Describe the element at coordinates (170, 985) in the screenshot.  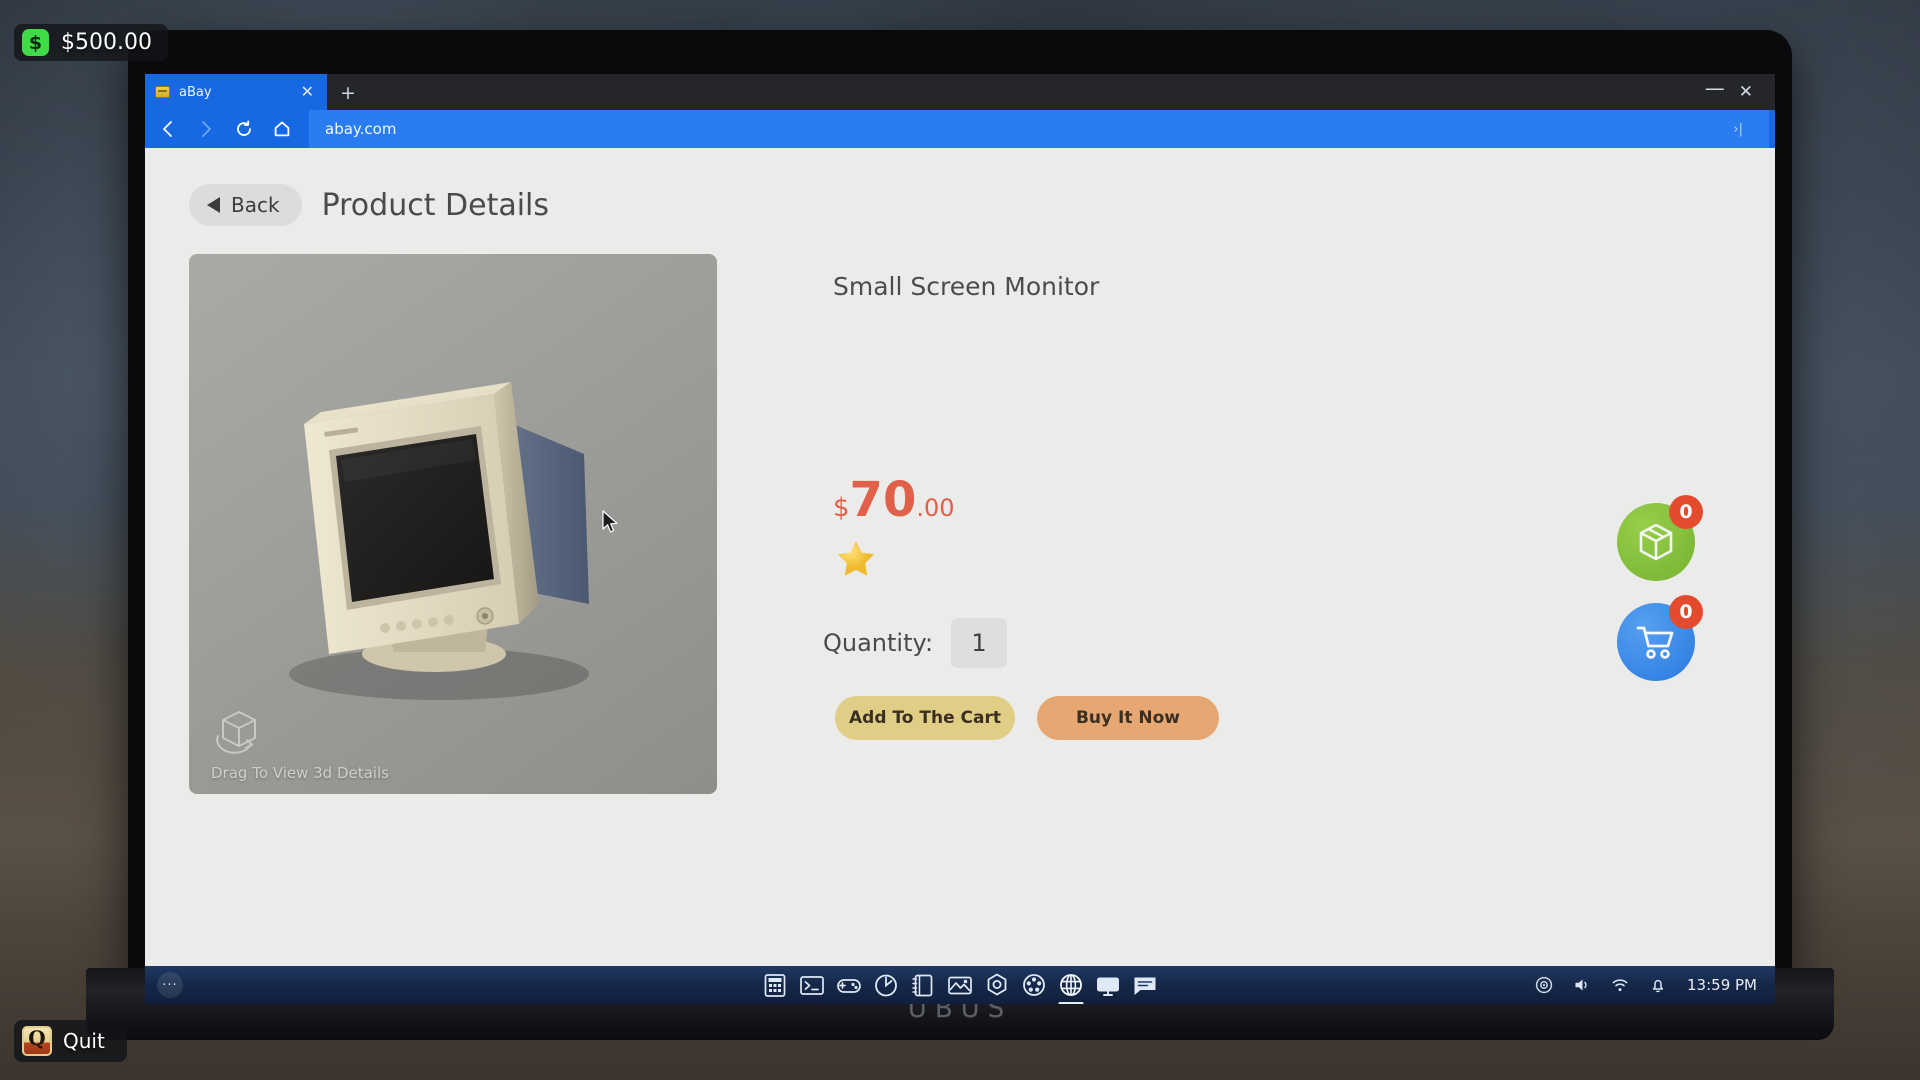
I see `start-button: ···` at that location.